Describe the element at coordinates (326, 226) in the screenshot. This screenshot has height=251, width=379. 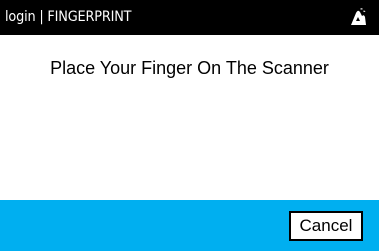
I see `cancel-button: Cancel` at that location.